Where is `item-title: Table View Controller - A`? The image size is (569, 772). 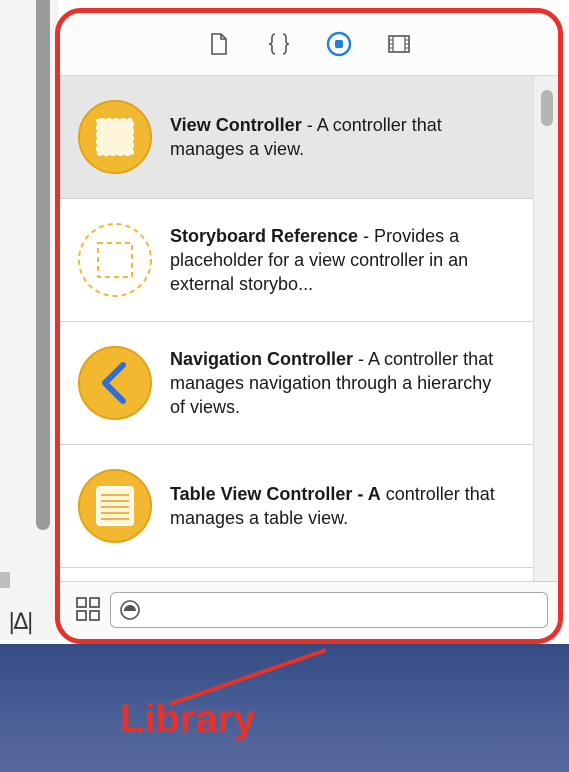
item-title: Table View Controller - A is located at coordinates (275, 494).